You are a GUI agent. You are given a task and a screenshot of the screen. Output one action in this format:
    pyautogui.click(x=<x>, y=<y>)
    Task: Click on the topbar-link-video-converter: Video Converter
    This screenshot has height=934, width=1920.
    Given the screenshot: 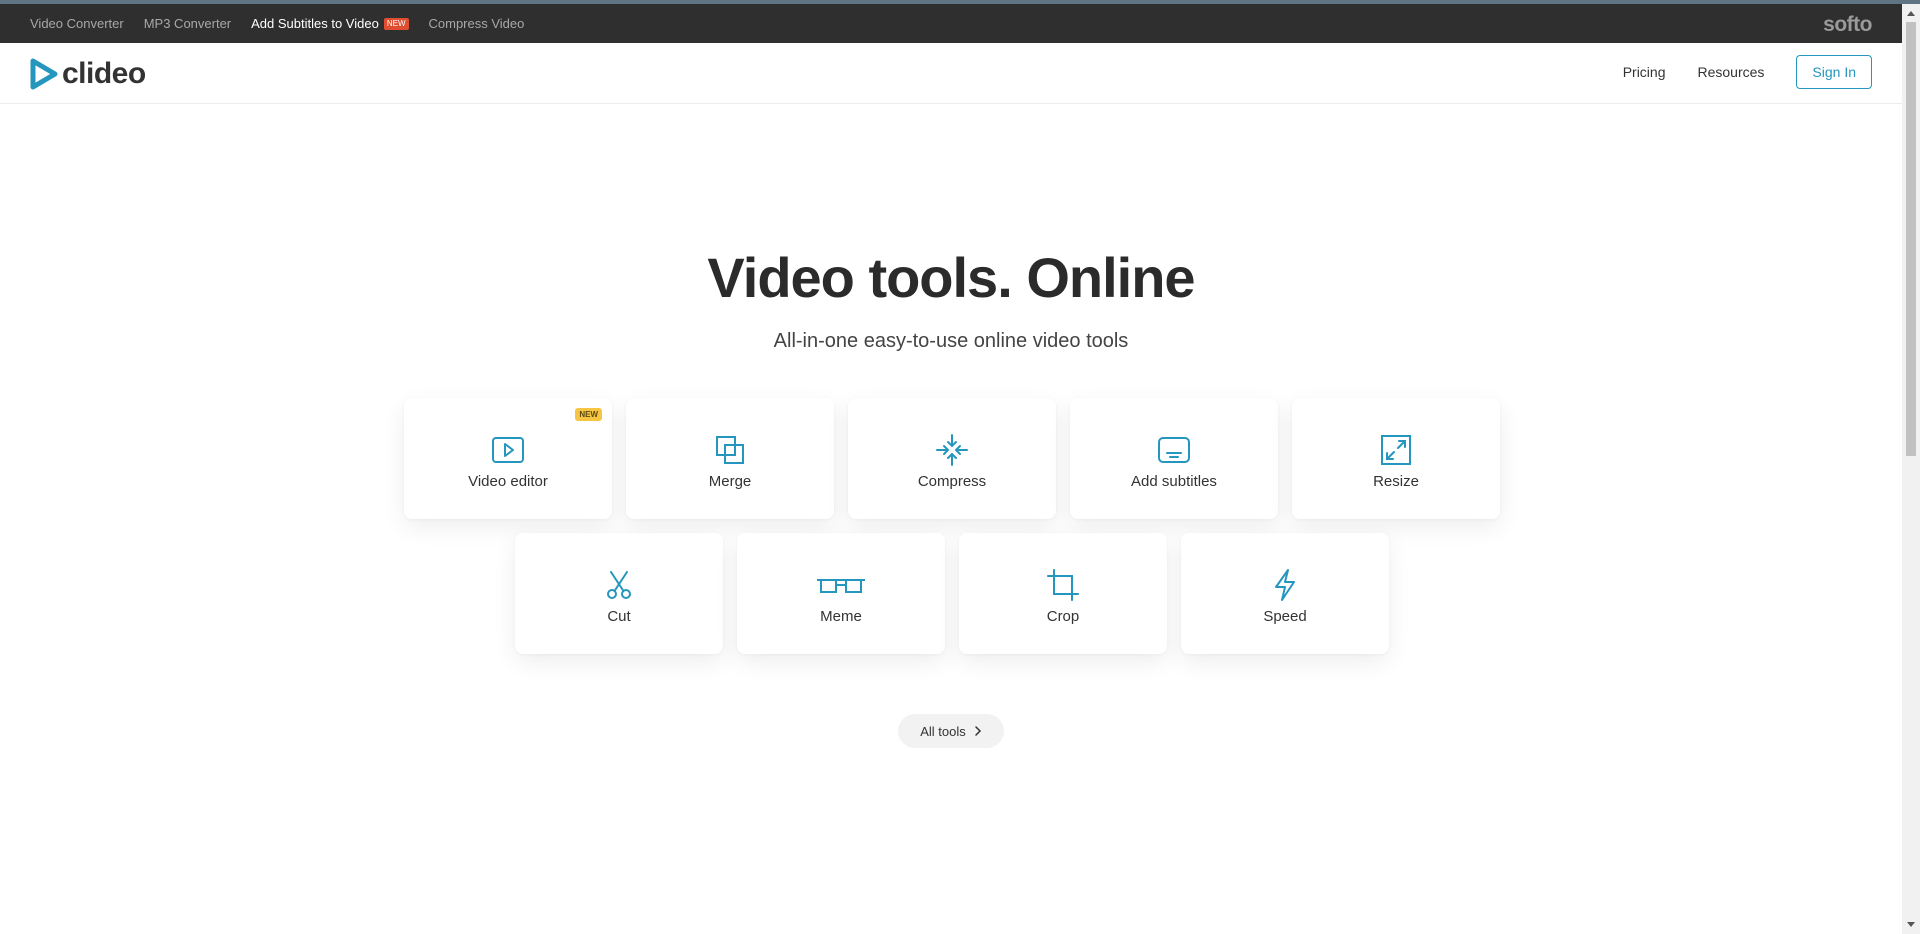 What is the action you would take?
    pyautogui.click(x=77, y=23)
    